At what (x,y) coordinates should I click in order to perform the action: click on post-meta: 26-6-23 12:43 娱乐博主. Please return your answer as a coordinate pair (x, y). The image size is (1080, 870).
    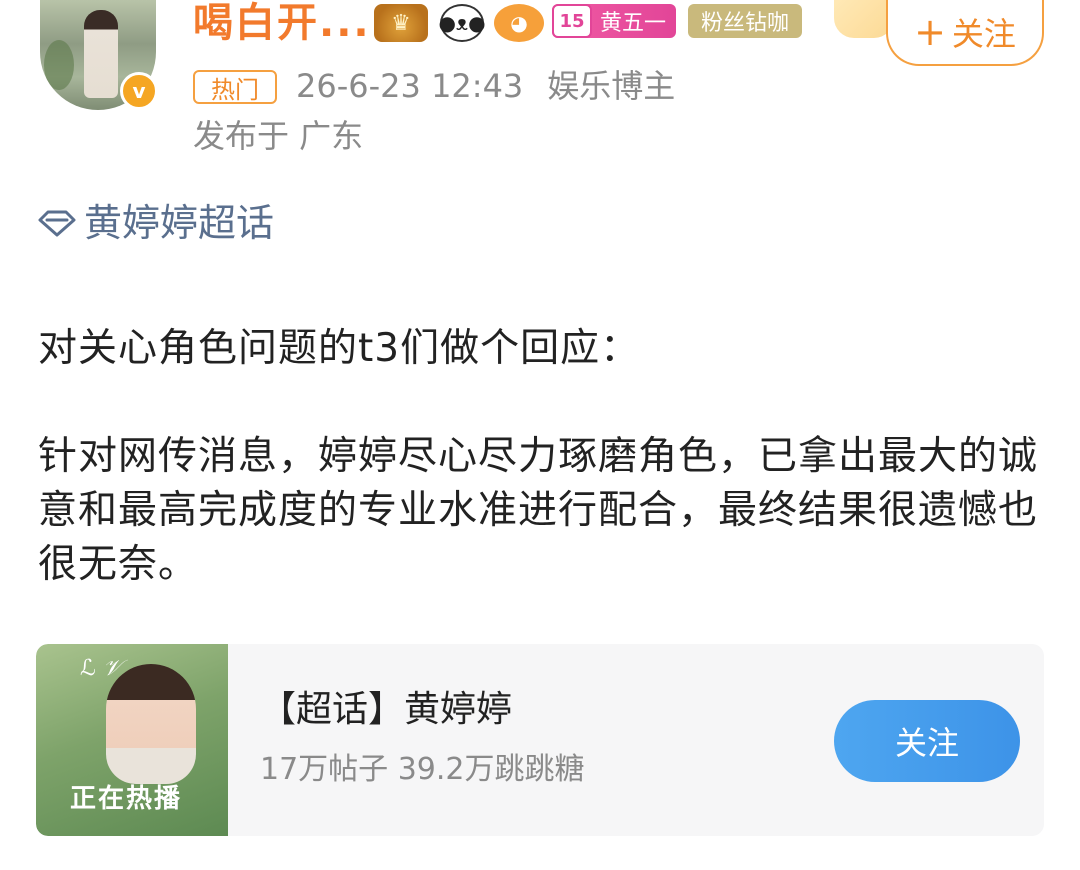
    Looking at the image, I should click on (485, 86).